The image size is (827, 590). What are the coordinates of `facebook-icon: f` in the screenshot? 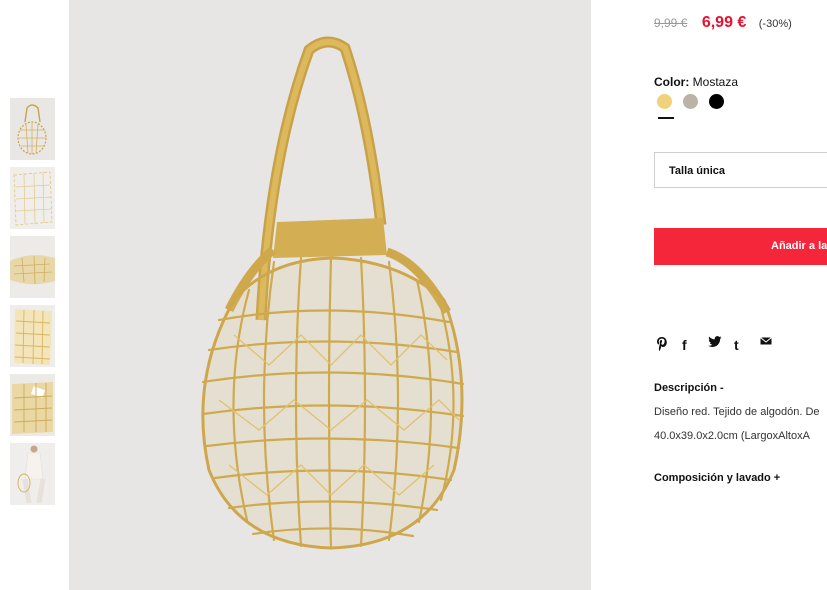 It's located at (695, 345).